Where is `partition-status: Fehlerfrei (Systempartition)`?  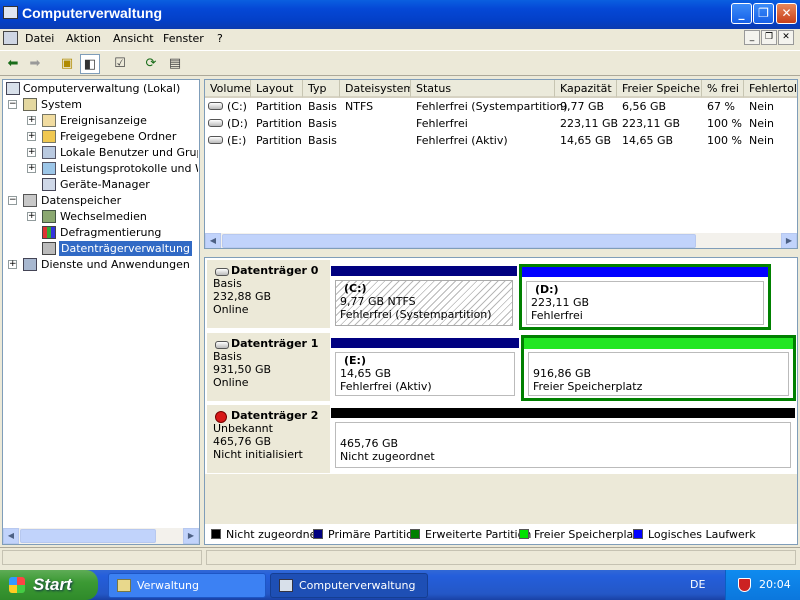
partition-status: Fehlerfrei (Systempartition) is located at coordinates (416, 314).